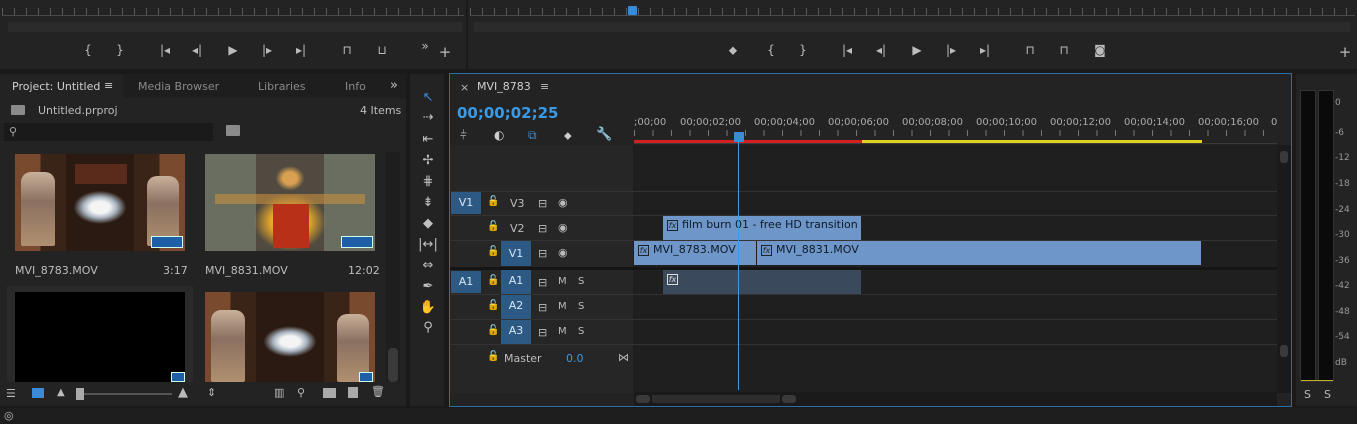 This screenshot has width=1357, height=424. What do you see at coordinates (517, 228) in the screenshot?
I see `track-name-v2: V2` at bounding box center [517, 228].